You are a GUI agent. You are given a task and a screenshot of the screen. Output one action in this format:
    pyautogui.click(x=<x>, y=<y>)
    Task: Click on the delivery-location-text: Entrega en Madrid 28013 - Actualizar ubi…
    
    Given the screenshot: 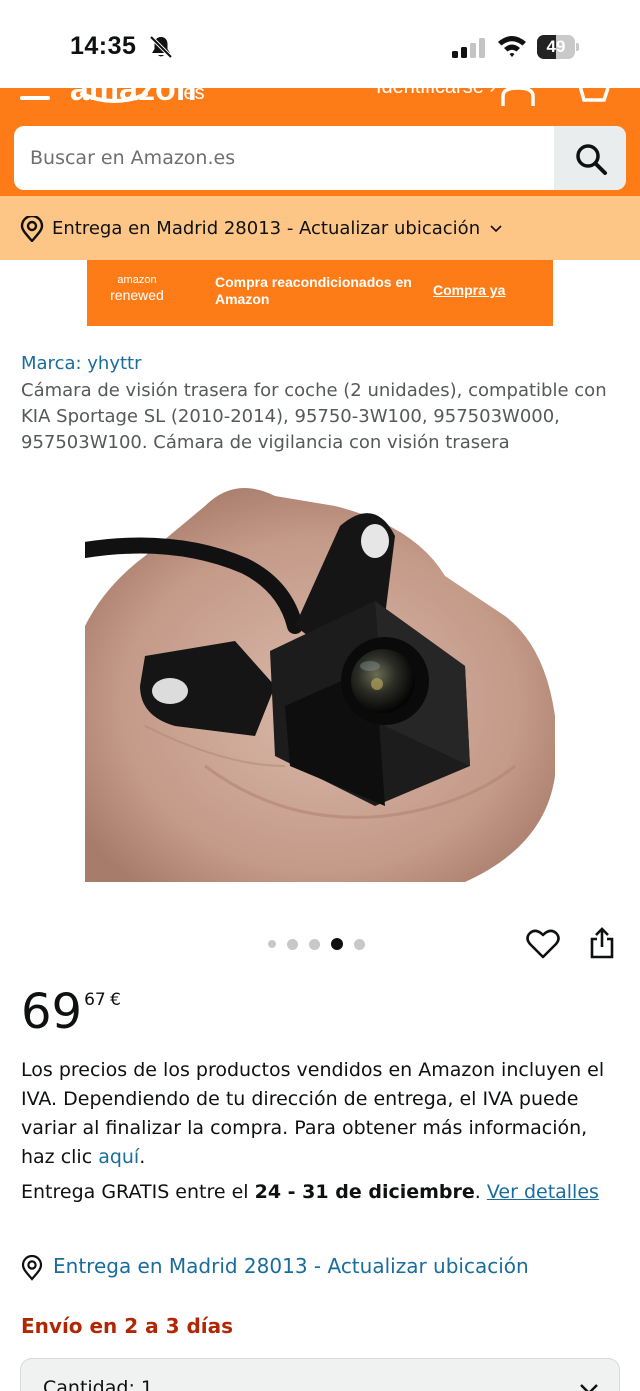 What is the action you would take?
    pyautogui.click(x=277, y=228)
    